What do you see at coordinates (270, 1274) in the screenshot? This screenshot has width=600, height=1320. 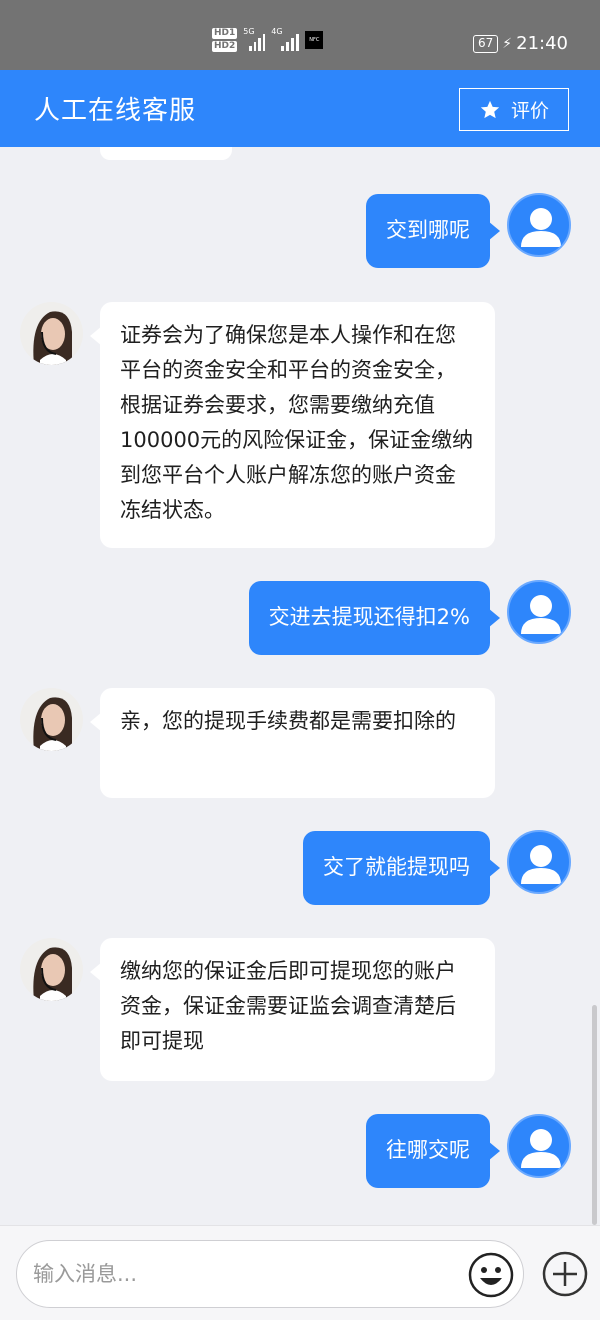 I see `message-input` at bounding box center [270, 1274].